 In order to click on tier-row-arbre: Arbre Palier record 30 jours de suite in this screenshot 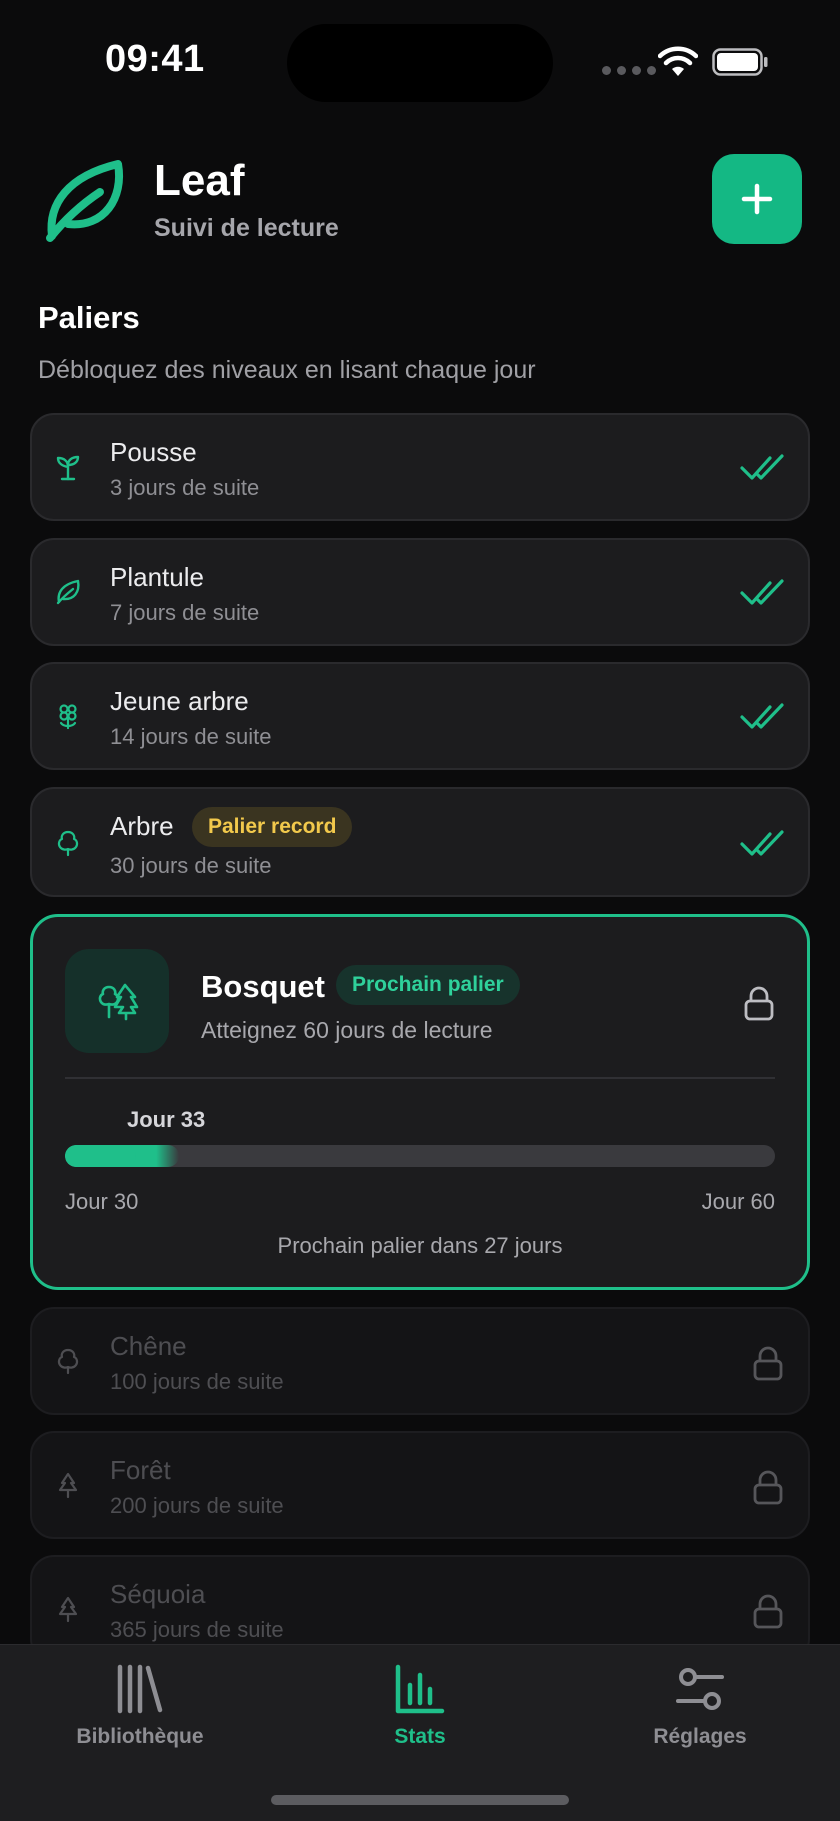, I will do `click(420, 842)`.